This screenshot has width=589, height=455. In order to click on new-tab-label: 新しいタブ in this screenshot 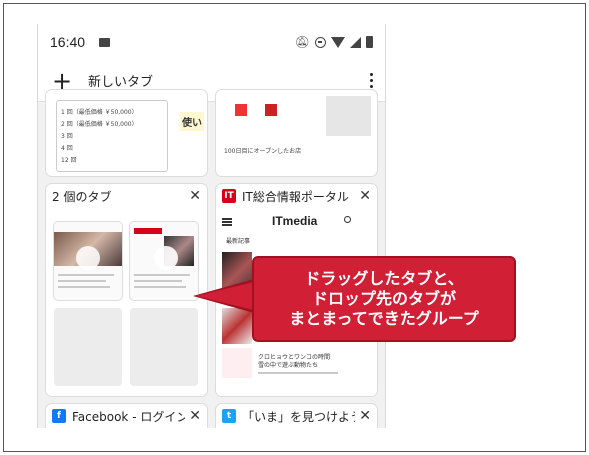, I will do `click(120, 80)`.